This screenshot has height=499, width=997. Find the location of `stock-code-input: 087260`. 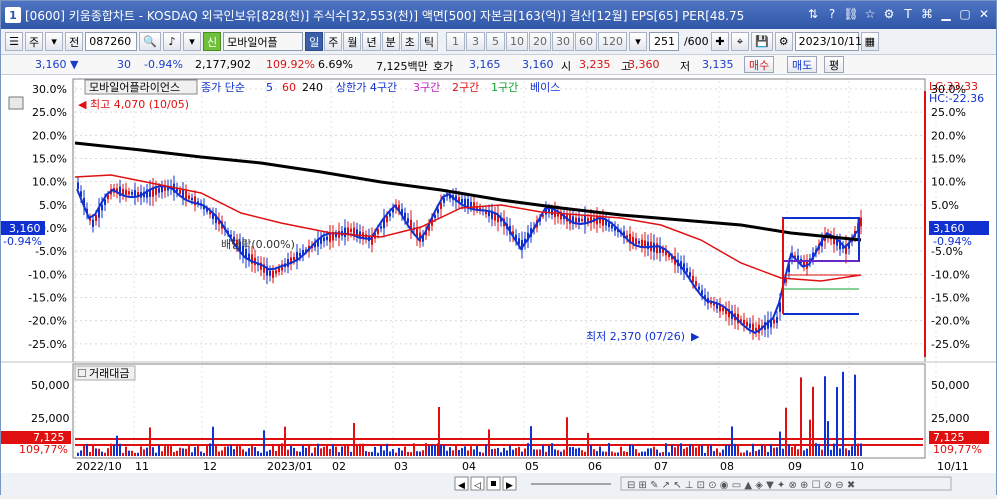

stock-code-input: 087260 is located at coordinates (111, 41).